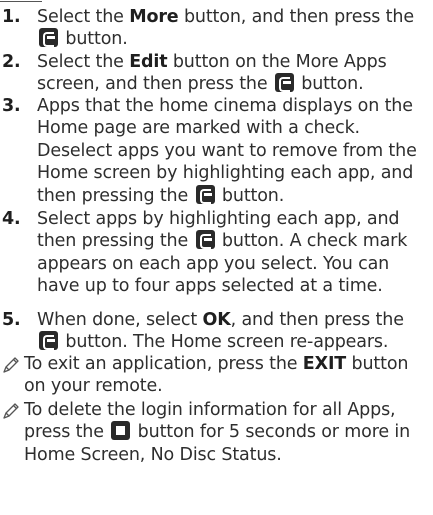  I want to click on more-button-label: More, so click(154, 17).